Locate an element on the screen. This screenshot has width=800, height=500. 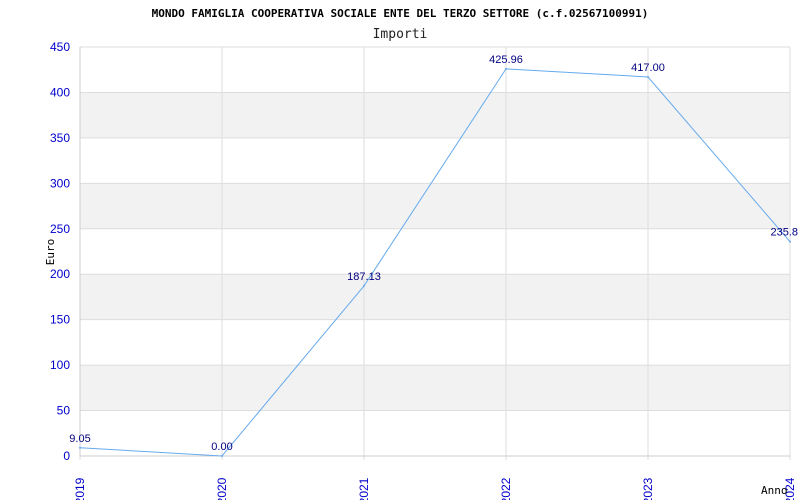
chart-subtitle: Importi is located at coordinates (400, 34).